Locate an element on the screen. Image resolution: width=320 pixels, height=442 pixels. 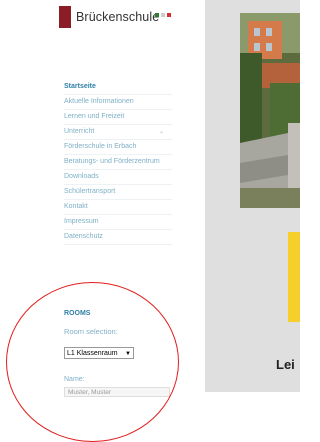
nav-item-downloads: Downloads is located at coordinates (118, 177).